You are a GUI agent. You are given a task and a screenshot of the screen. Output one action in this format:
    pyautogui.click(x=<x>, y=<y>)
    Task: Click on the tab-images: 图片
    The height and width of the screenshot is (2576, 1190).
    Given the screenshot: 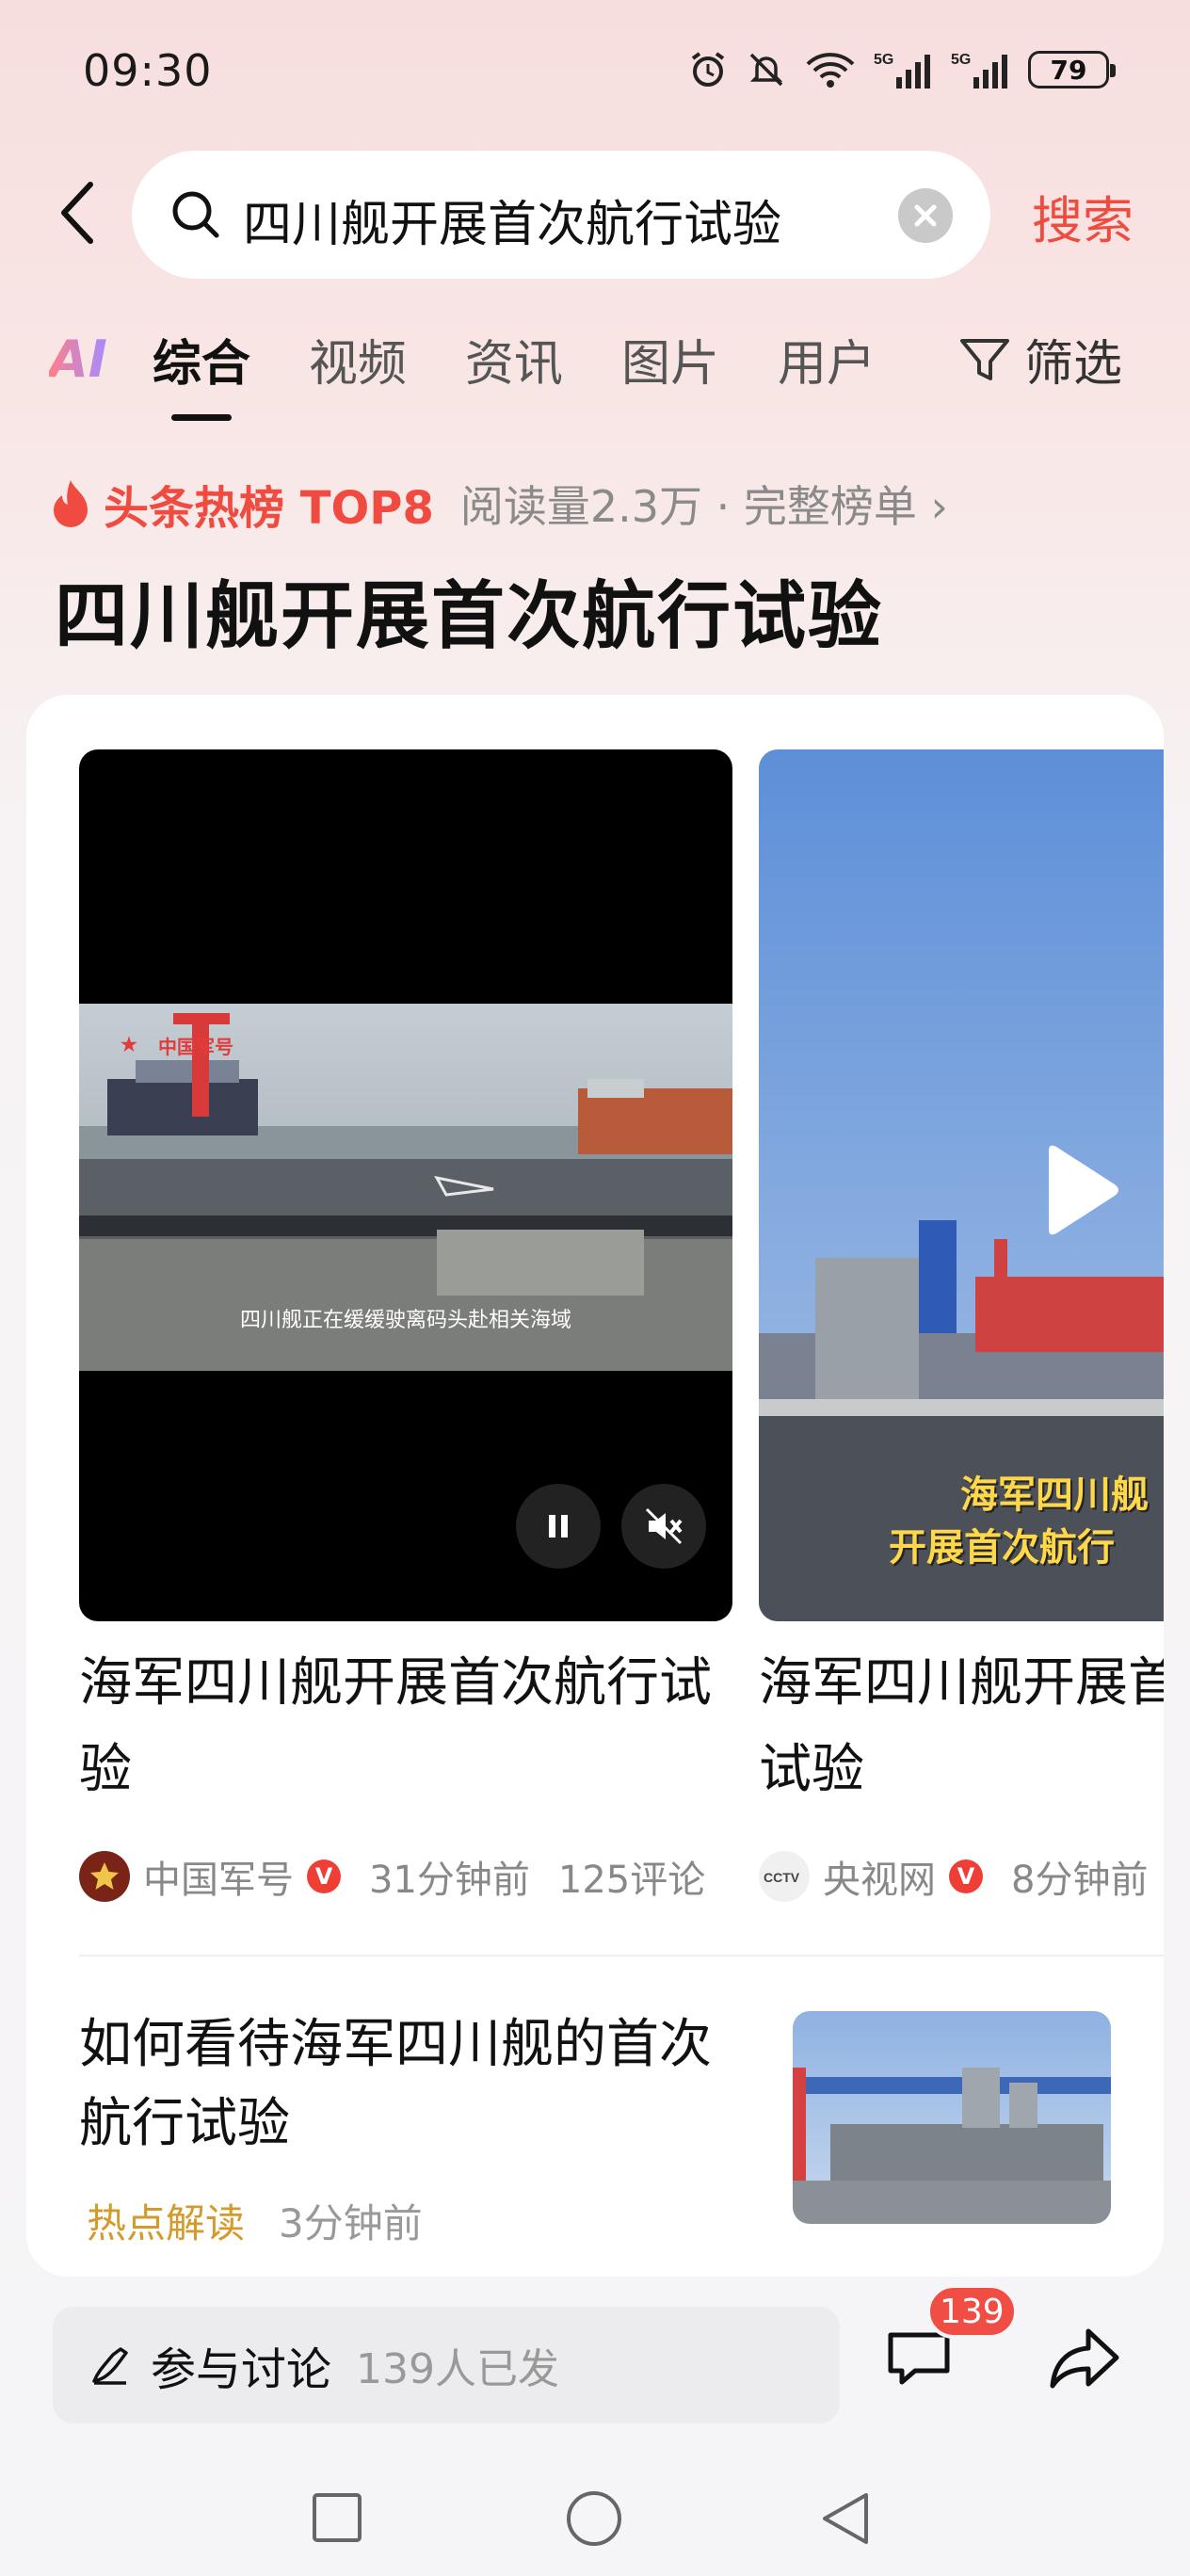 What is the action you would take?
    pyautogui.click(x=670, y=359)
    